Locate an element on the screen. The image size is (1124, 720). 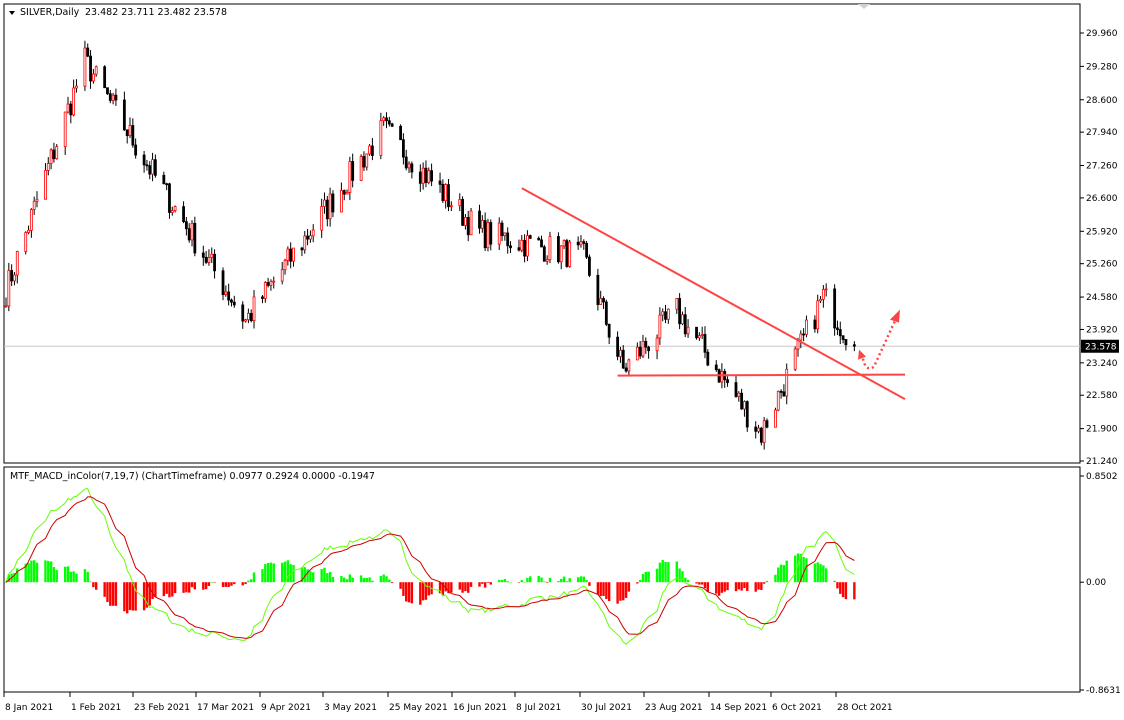
macd-tick-label: 0.00 is located at coordinates (1096, 583).